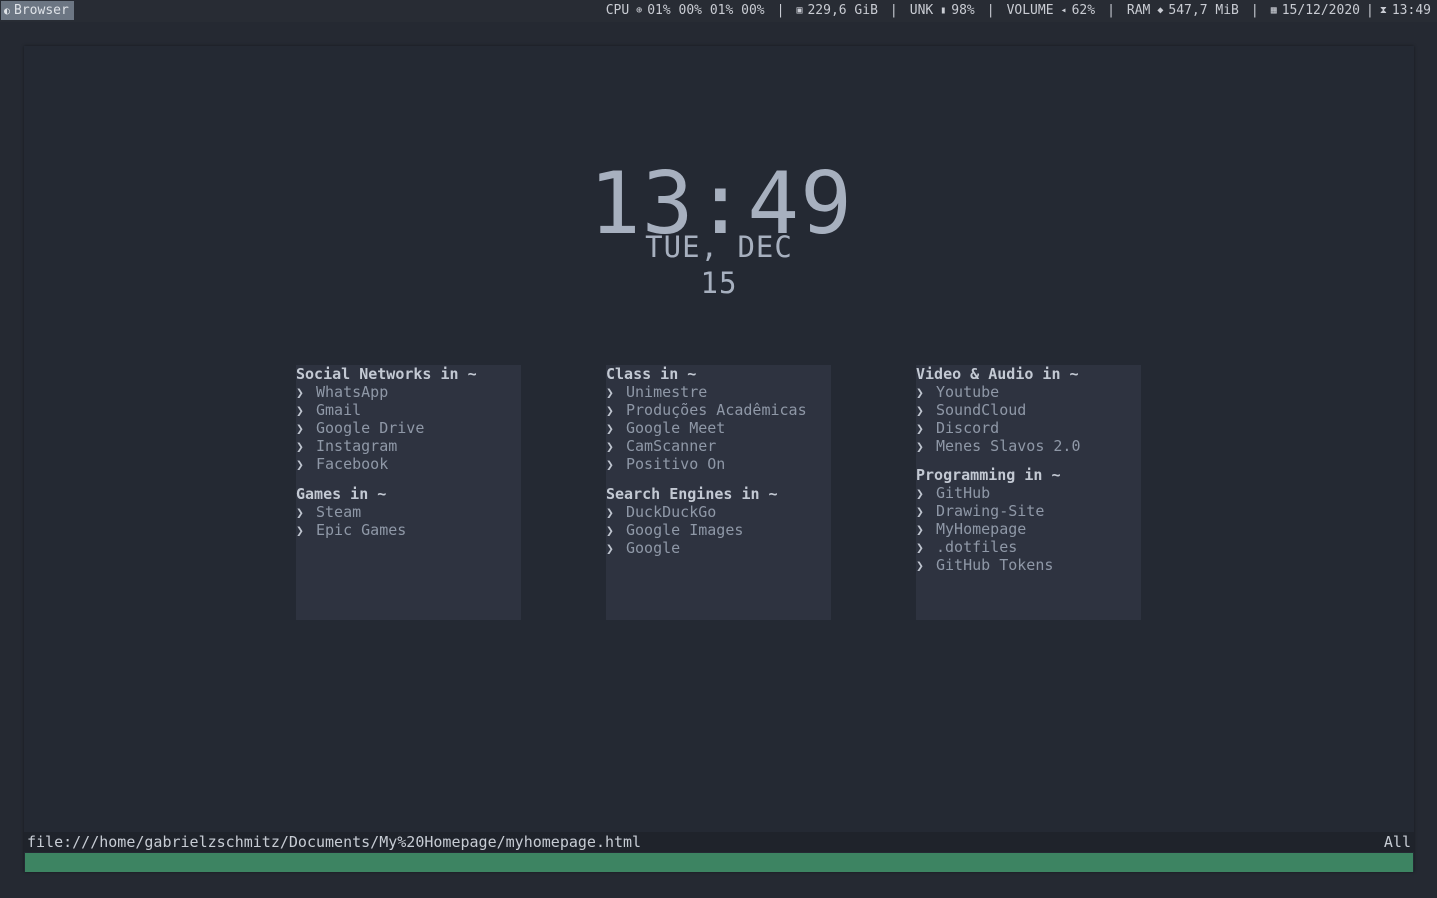 The image size is (1437, 898). What do you see at coordinates (352, 392) in the screenshot?
I see `bookmark-label: WhatsApp` at bounding box center [352, 392].